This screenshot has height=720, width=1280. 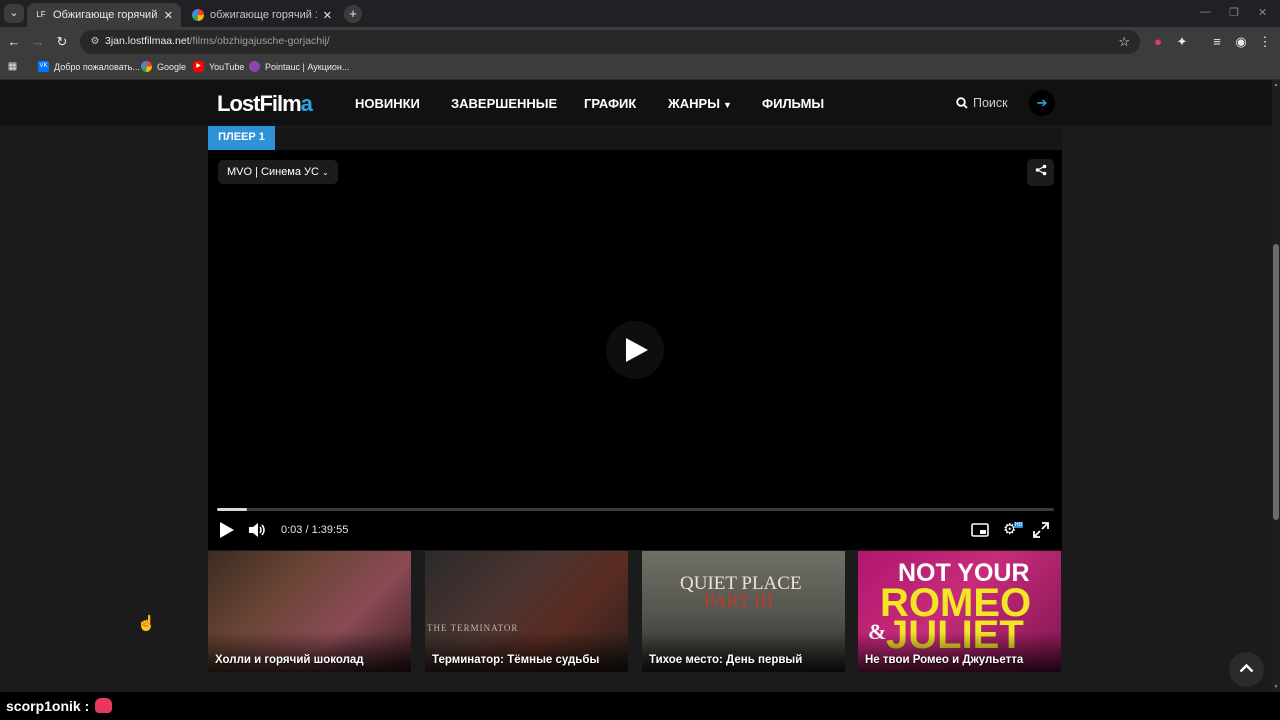 What do you see at coordinates (793, 103) in the screenshot?
I see `nav-films: ФИЛЬМЫ` at bounding box center [793, 103].